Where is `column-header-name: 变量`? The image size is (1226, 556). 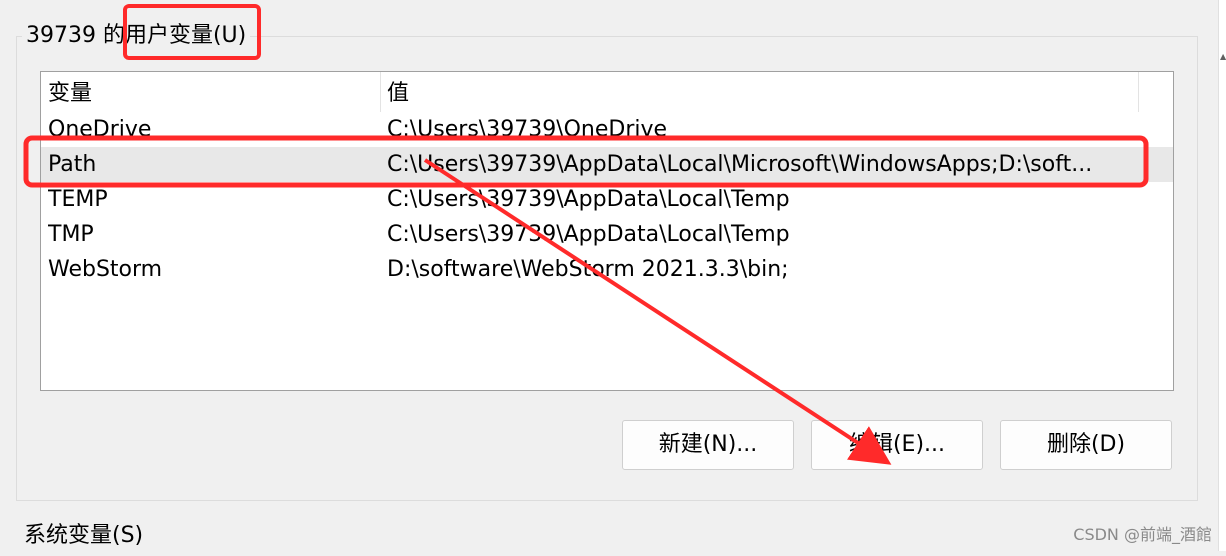 column-header-name: 变量 is located at coordinates (70, 92).